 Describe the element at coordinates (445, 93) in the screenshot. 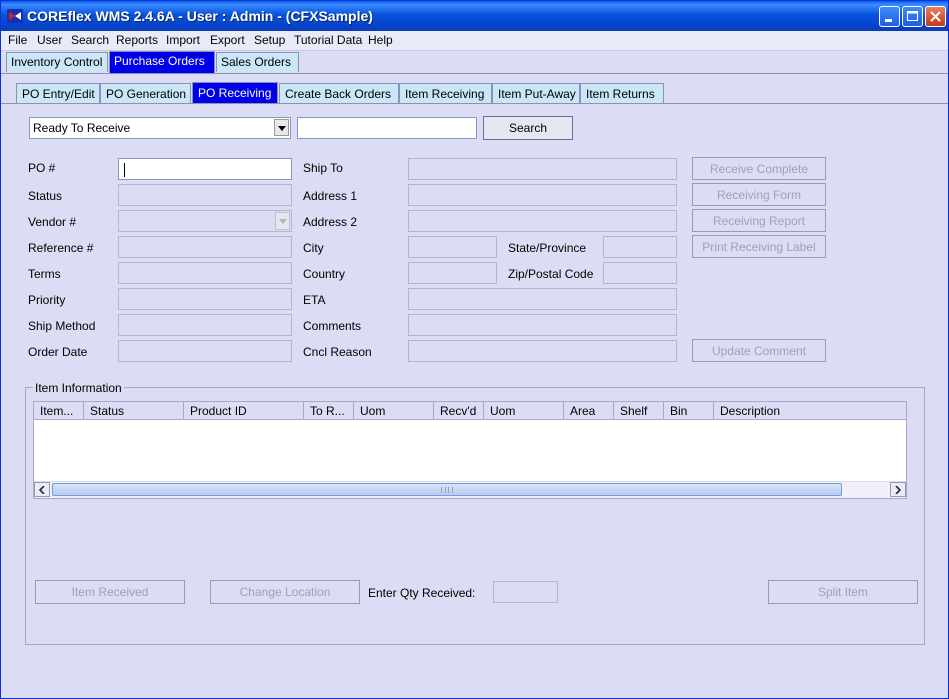

I see `tab-item-receiving: Item Receiving` at that location.